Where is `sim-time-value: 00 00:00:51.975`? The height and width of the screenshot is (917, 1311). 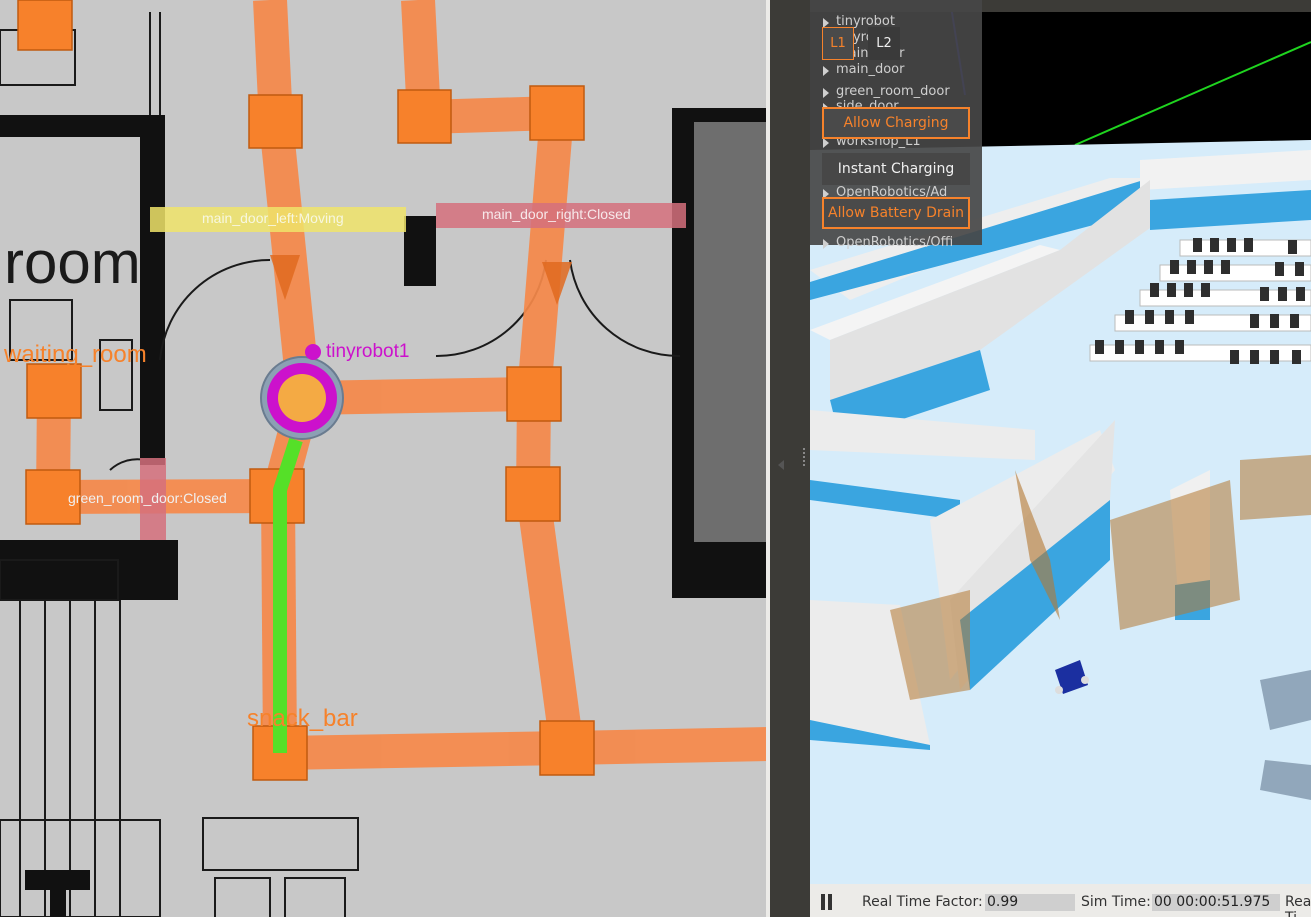
sim-time-value: 00 00:00:51.975 is located at coordinates (1216, 902).